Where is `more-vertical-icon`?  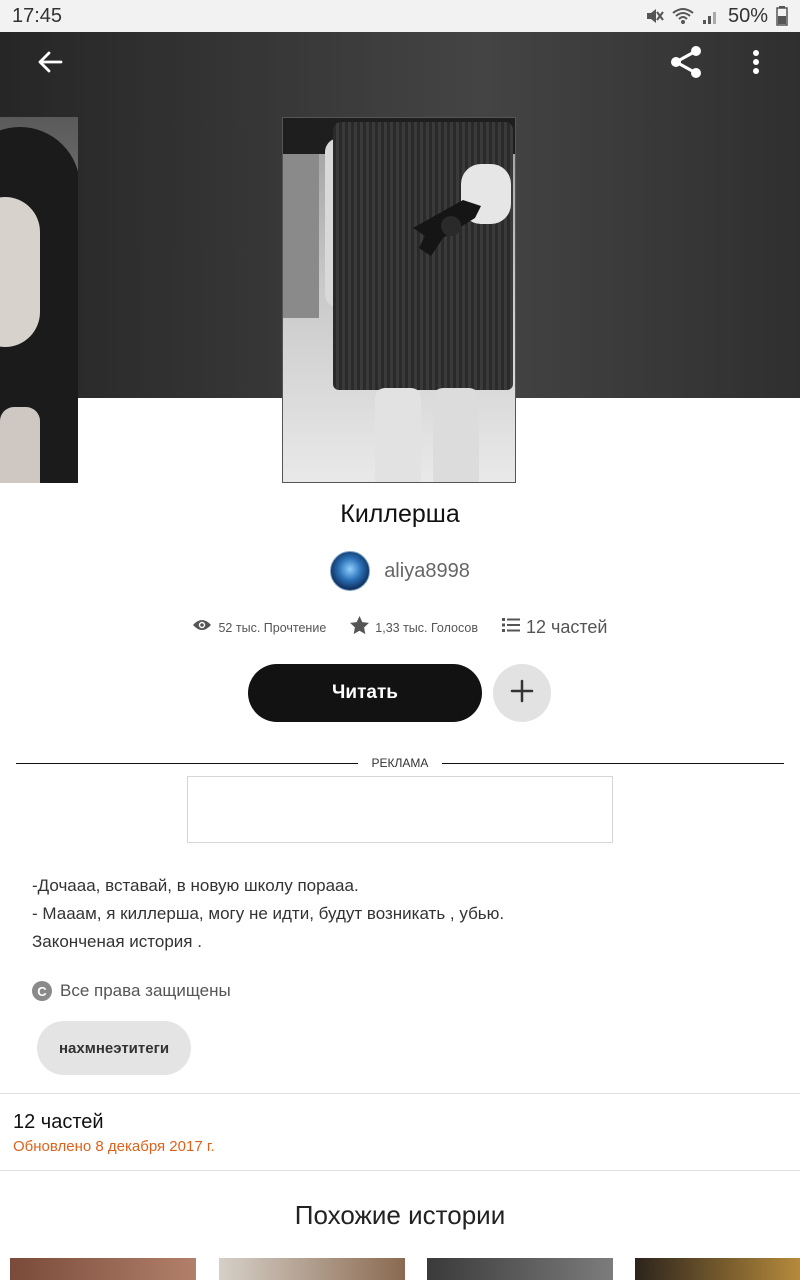
more-vertical-icon is located at coordinates (756, 64).